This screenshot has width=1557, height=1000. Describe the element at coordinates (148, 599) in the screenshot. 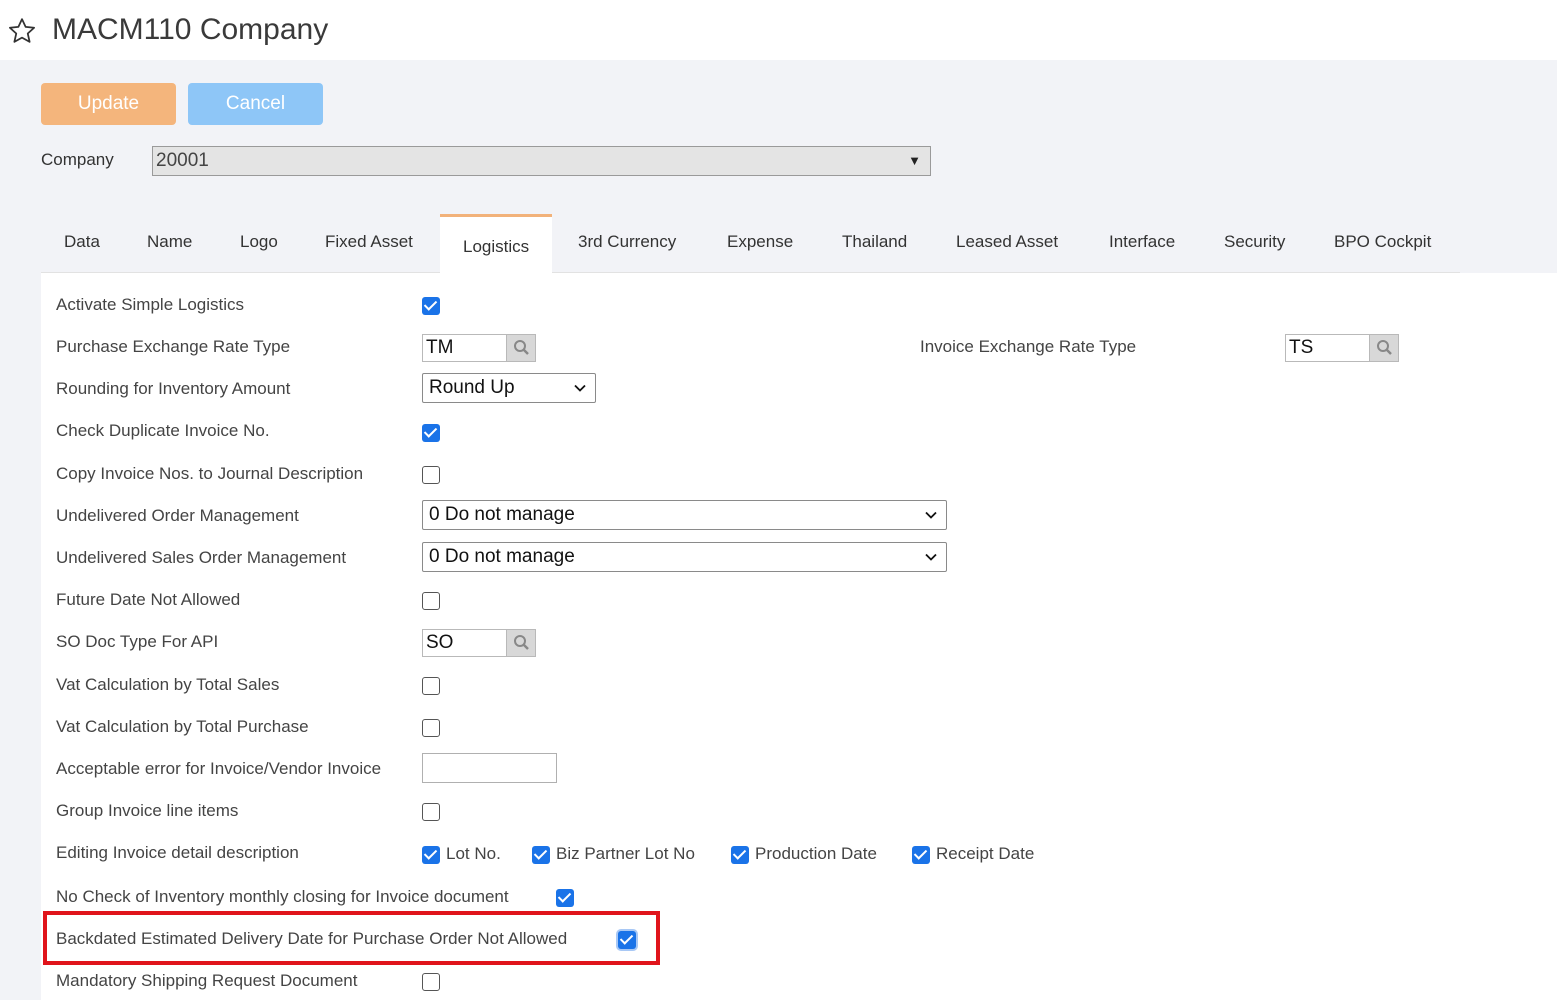

I see `future-date-not-allowed-label: Future Date Not Allowed` at that location.